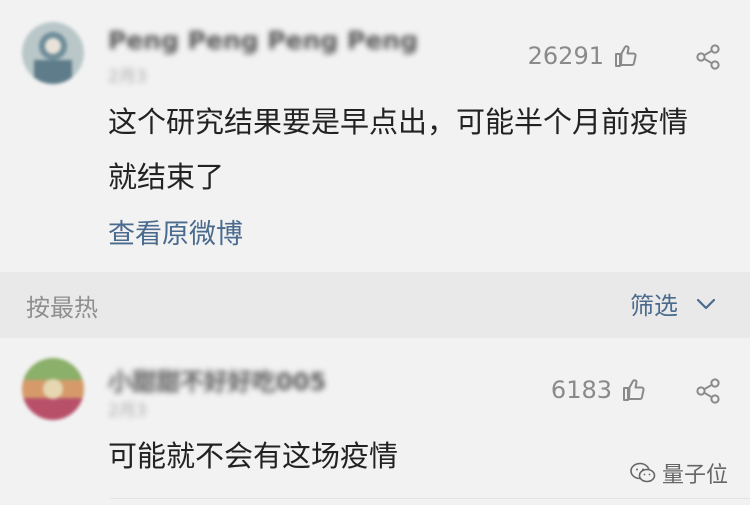 This screenshot has width=750, height=505. I want to click on sort-by-hot: 按最热, so click(62, 305).